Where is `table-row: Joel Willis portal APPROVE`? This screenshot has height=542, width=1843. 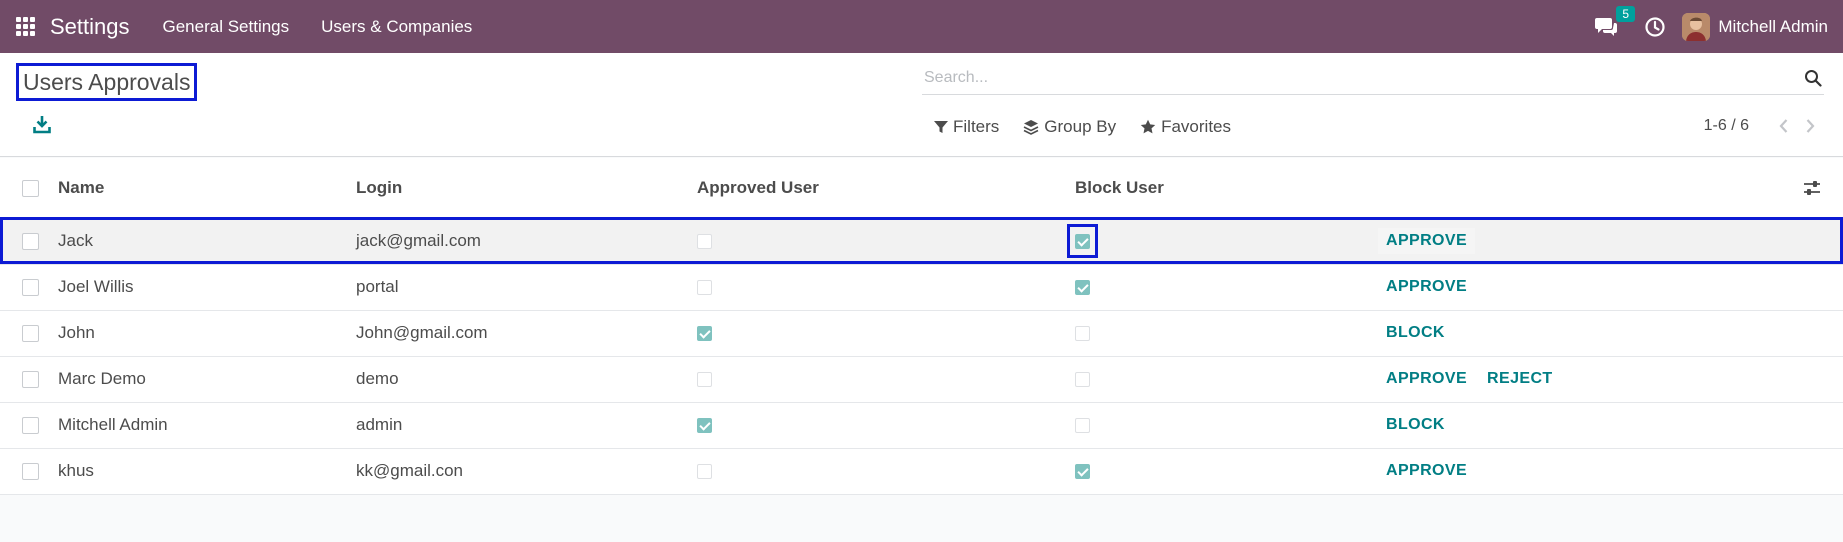 table-row: Joel Willis portal APPROVE is located at coordinates (921, 287).